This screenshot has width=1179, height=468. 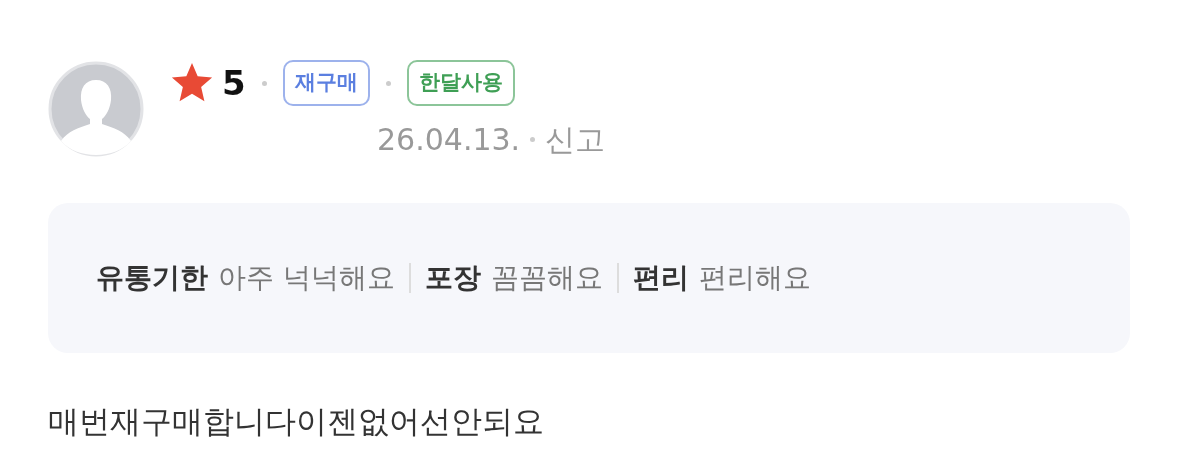 I want to click on attribute-name: 유통기한, so click(x=152, y=278).